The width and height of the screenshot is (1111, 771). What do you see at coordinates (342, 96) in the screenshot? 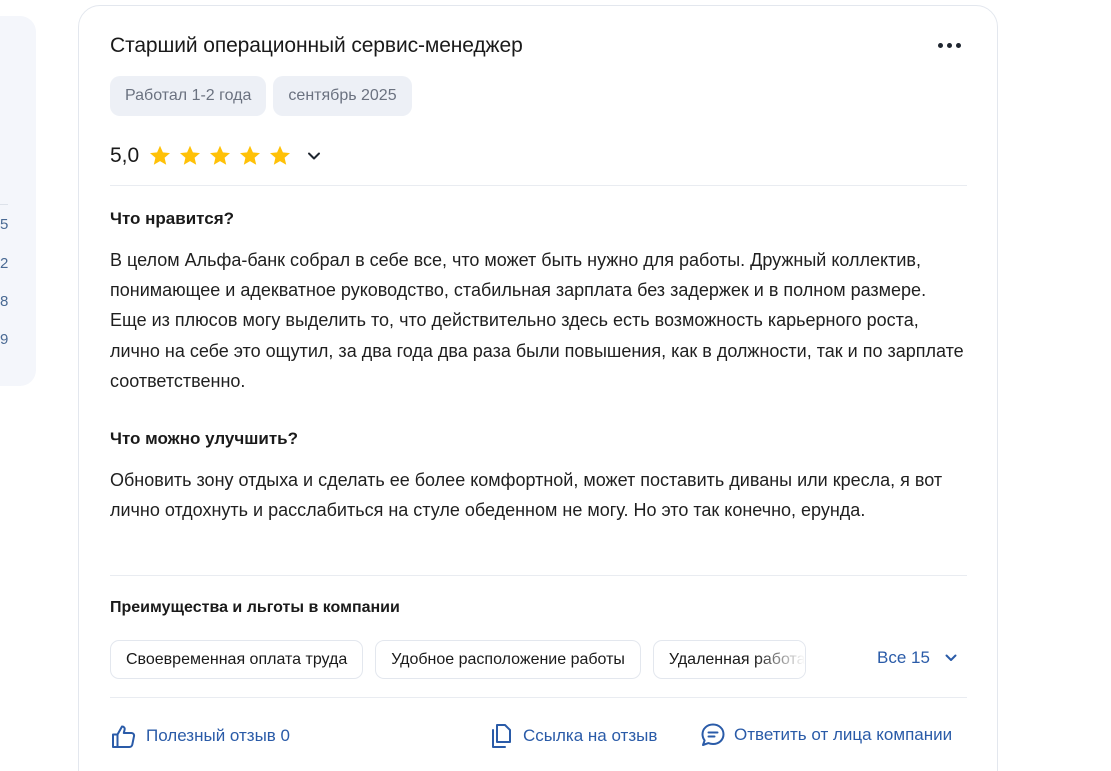
I see `tag-date: сентябрь 2025` at bounding box center [342, 96].